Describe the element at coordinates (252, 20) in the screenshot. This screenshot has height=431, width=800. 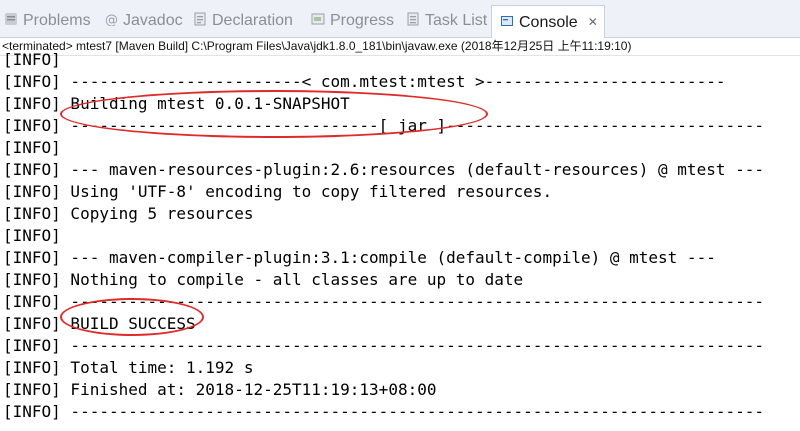
I see `tab-label: Declaration` at that location.